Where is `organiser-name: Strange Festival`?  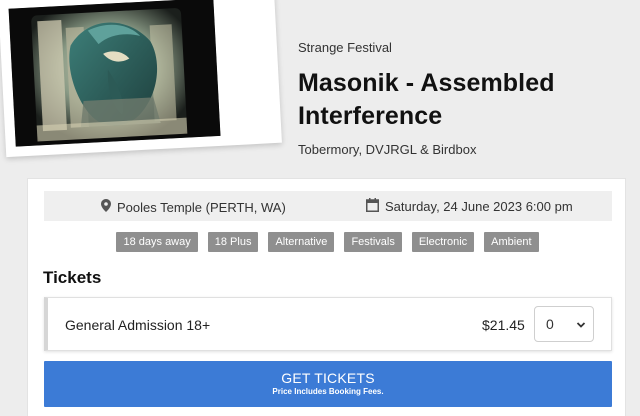
organiser-name: Strange Festival is located at coordinates (463, 47).